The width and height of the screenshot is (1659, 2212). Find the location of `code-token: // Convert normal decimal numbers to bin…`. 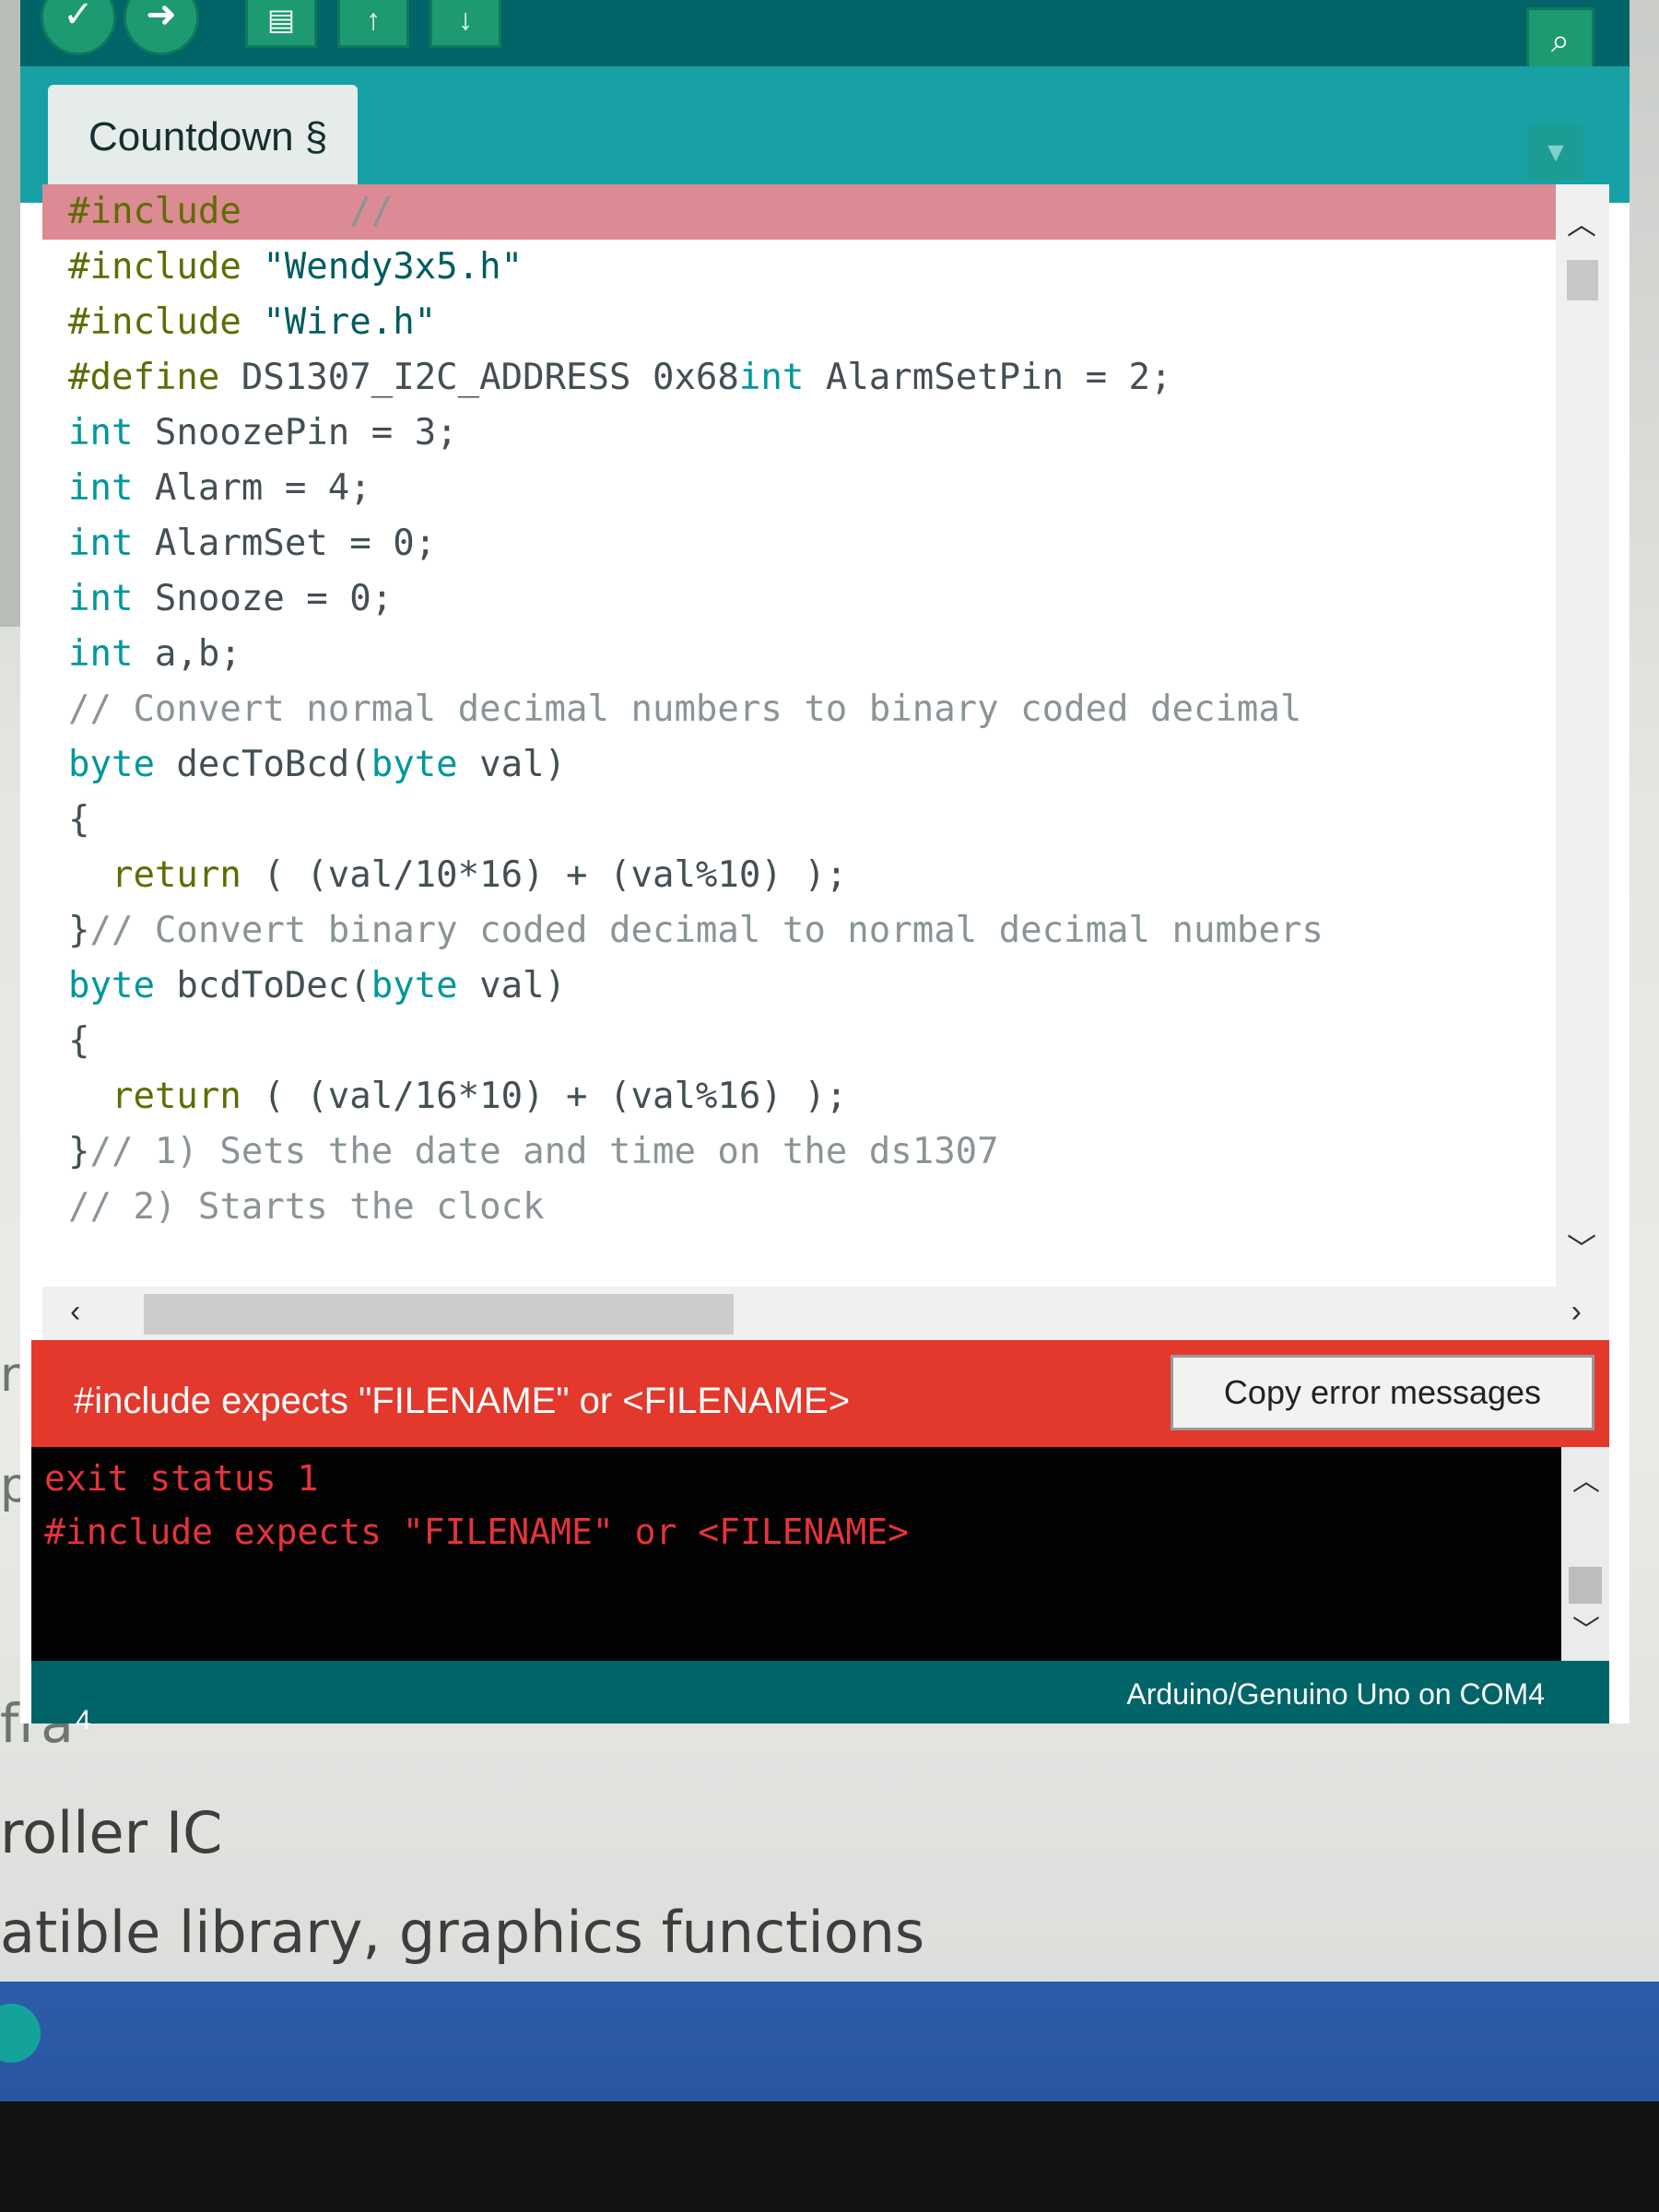

code-token: // Convert normal decimal numbers to bin… is located at coordinates (685, 709).